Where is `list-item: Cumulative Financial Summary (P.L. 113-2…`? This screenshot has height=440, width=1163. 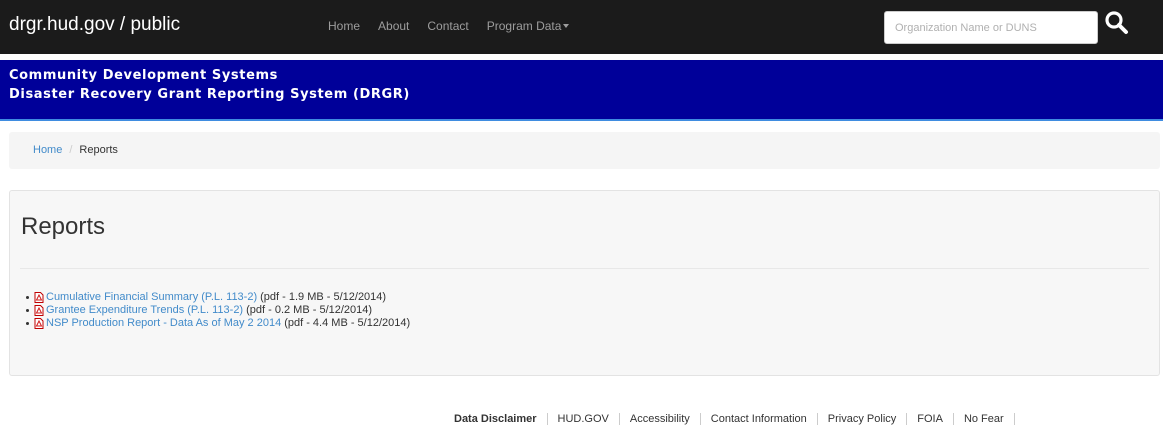 list-item: Cumulative Financial Summary (P.L. 113-2… is located at coordinates (218, 297).